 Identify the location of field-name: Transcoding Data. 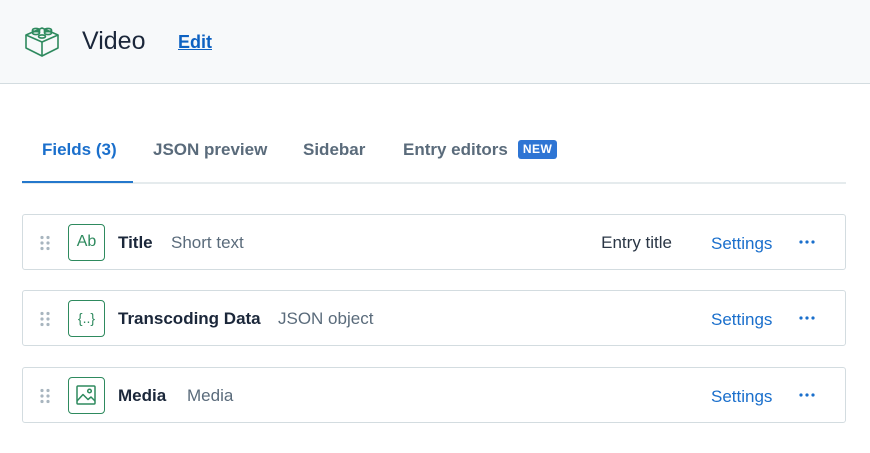
(189, 318).